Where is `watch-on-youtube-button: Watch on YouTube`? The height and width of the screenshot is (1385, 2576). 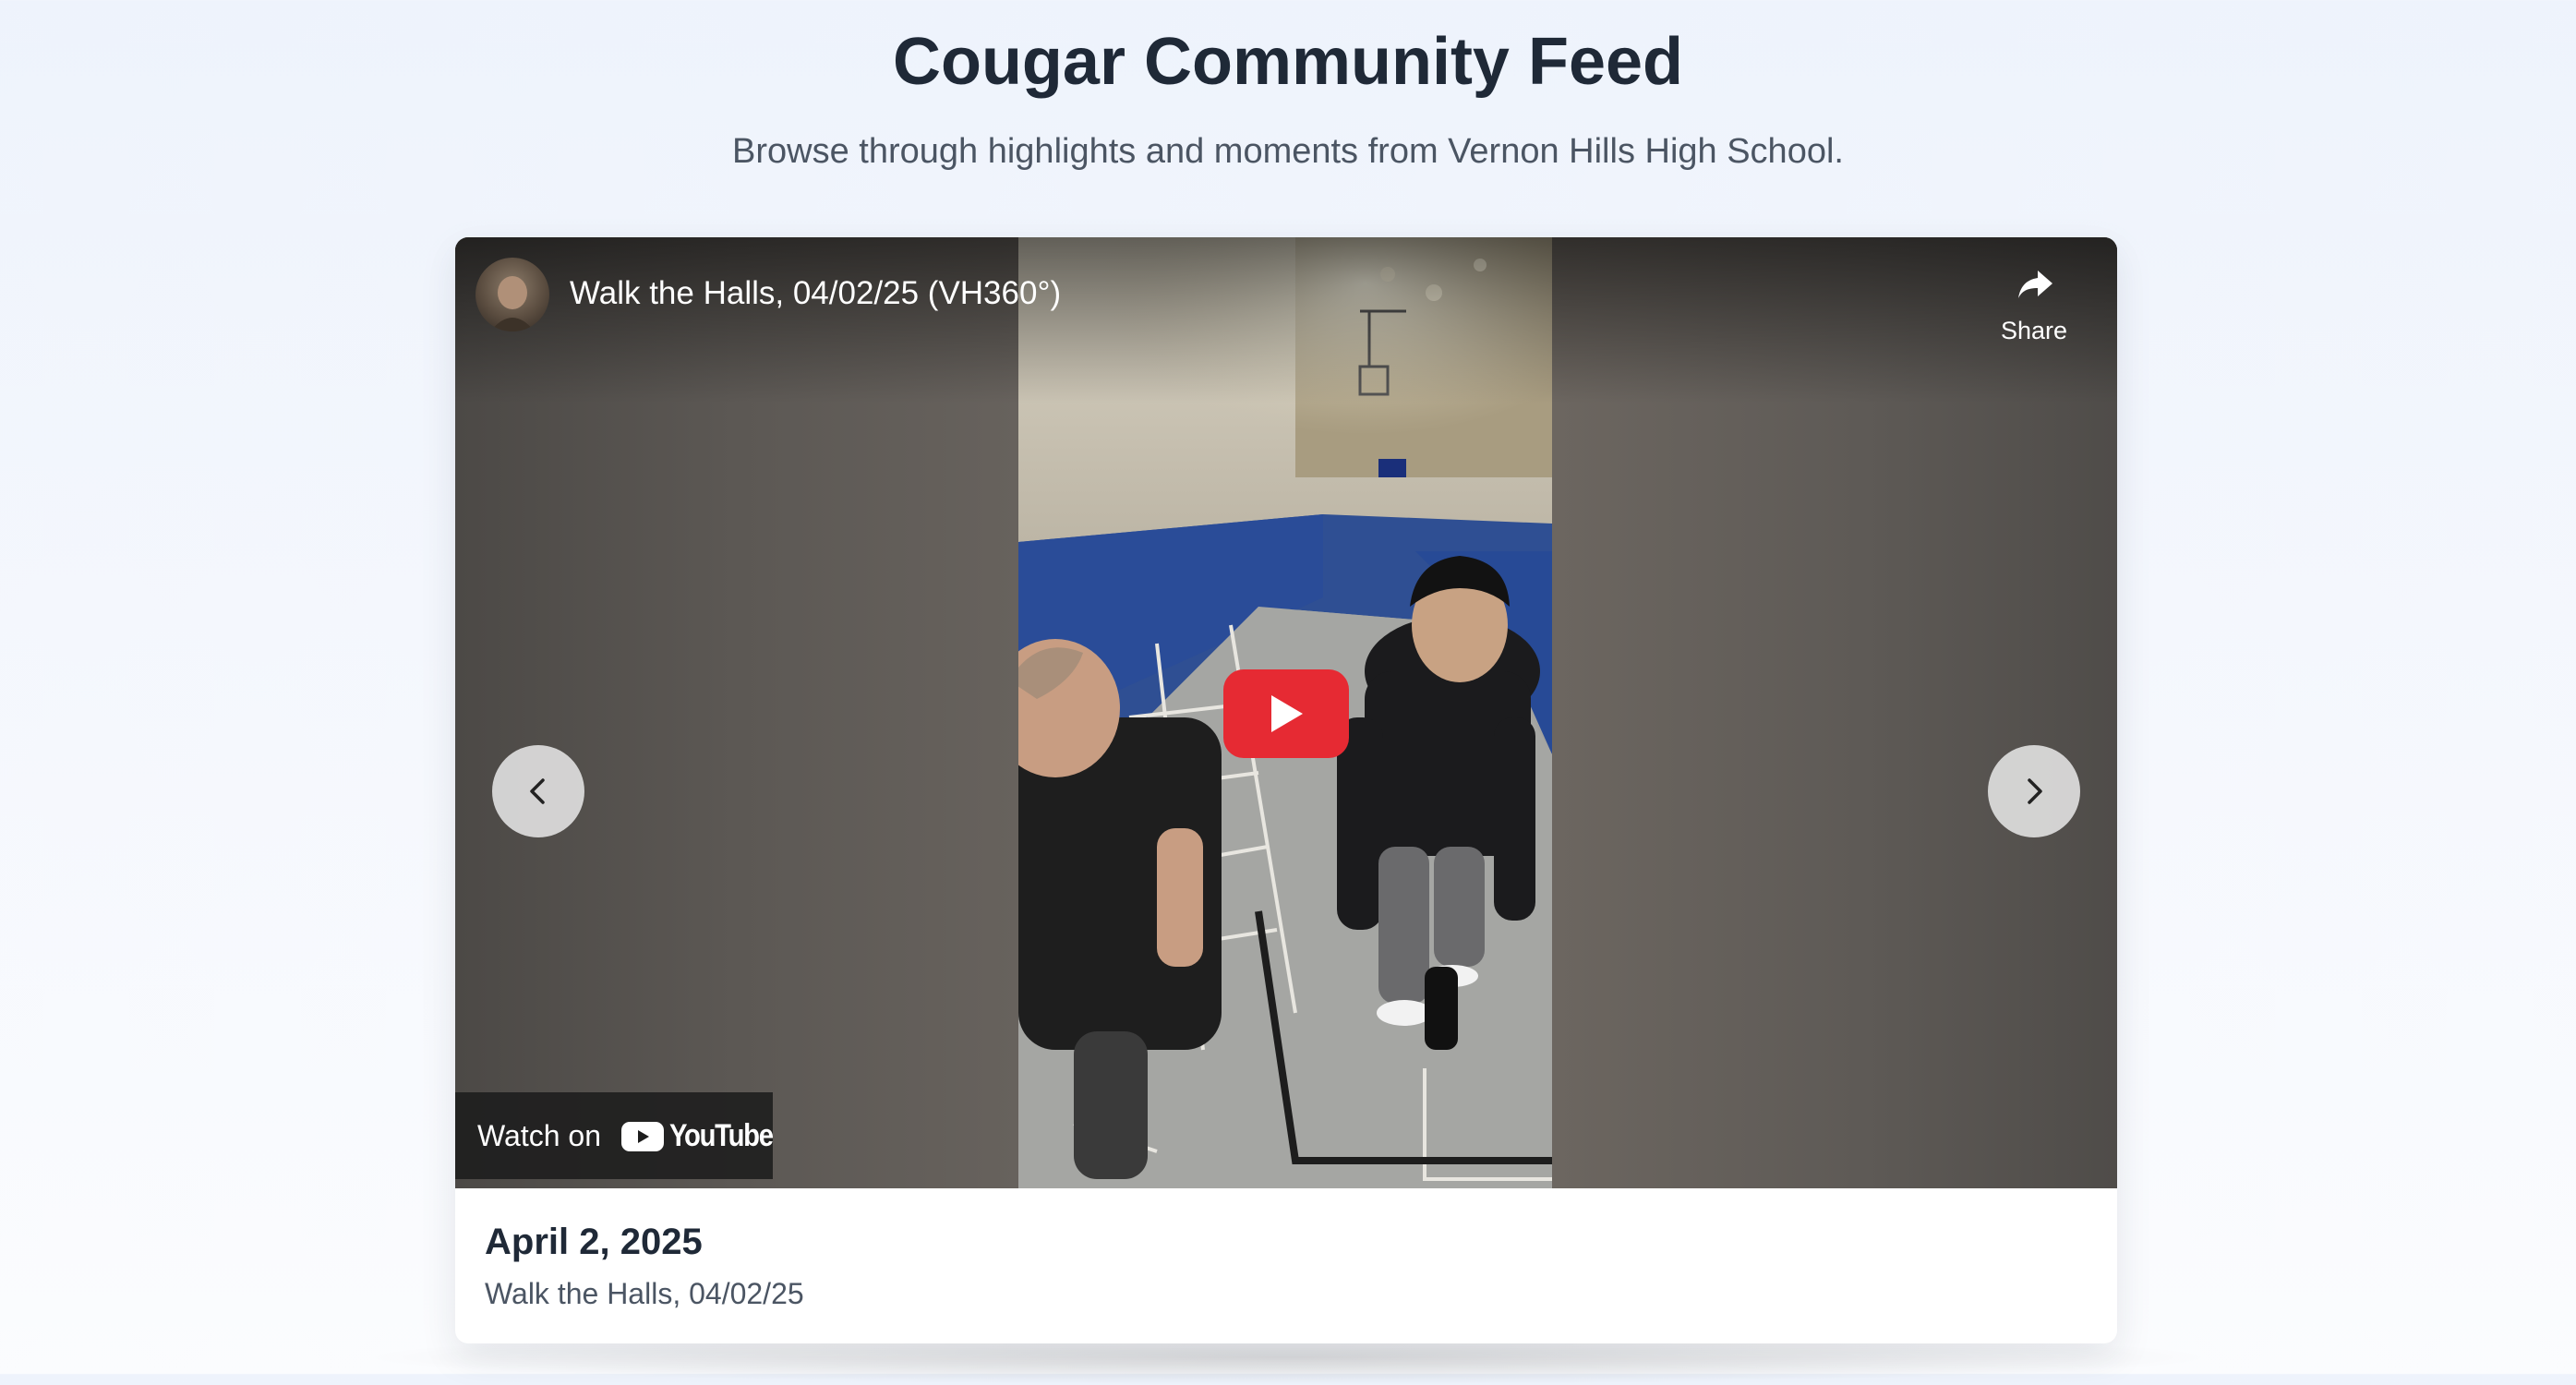
watch-on-youtube-button: Watch on YouTube is located at coordinates (614, 1136).